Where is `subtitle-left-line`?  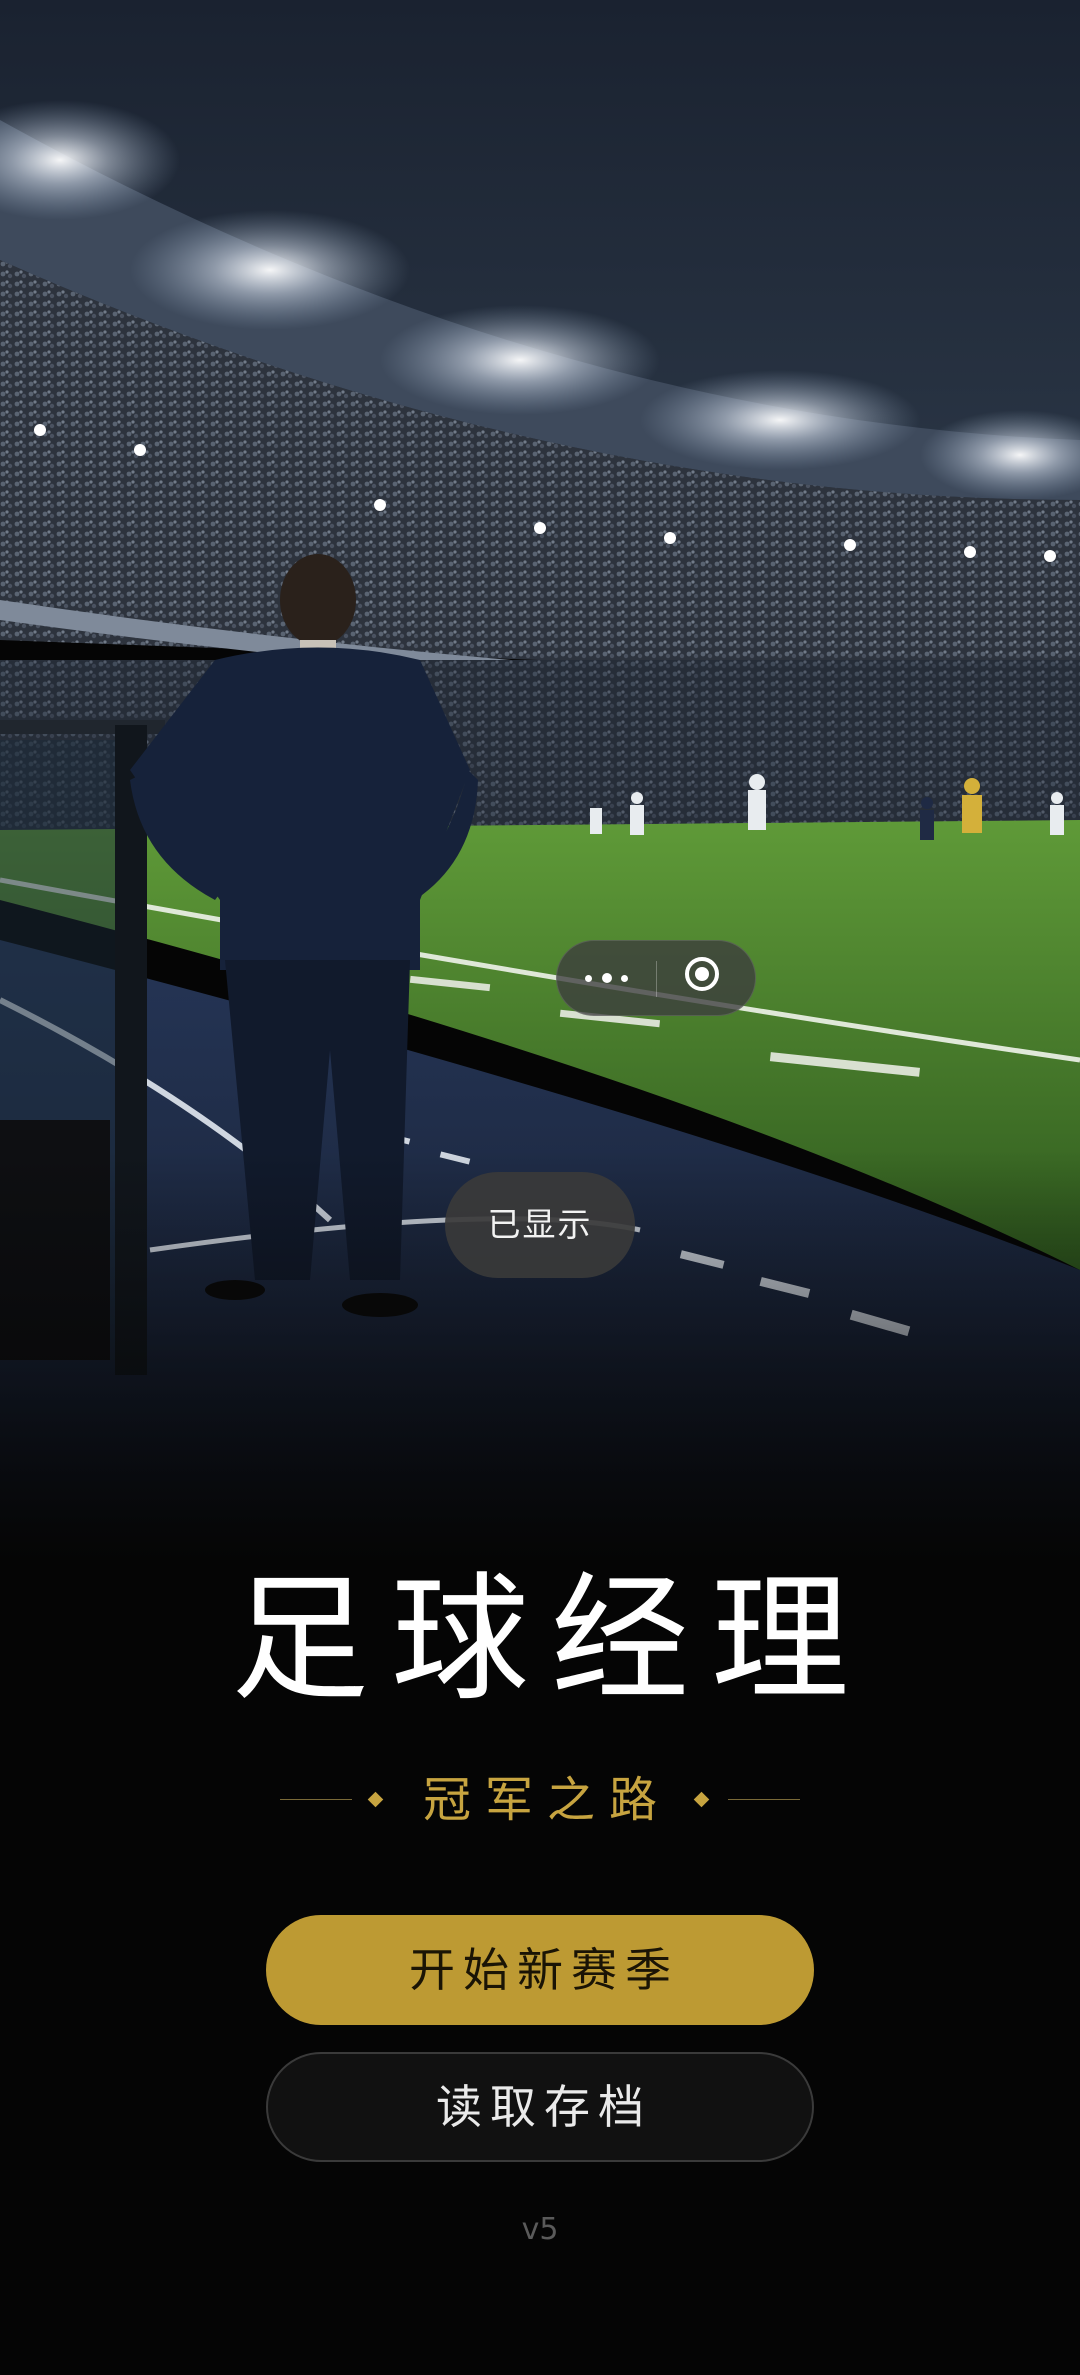 subtitle-left-line is located at coordinates (316, 1799).